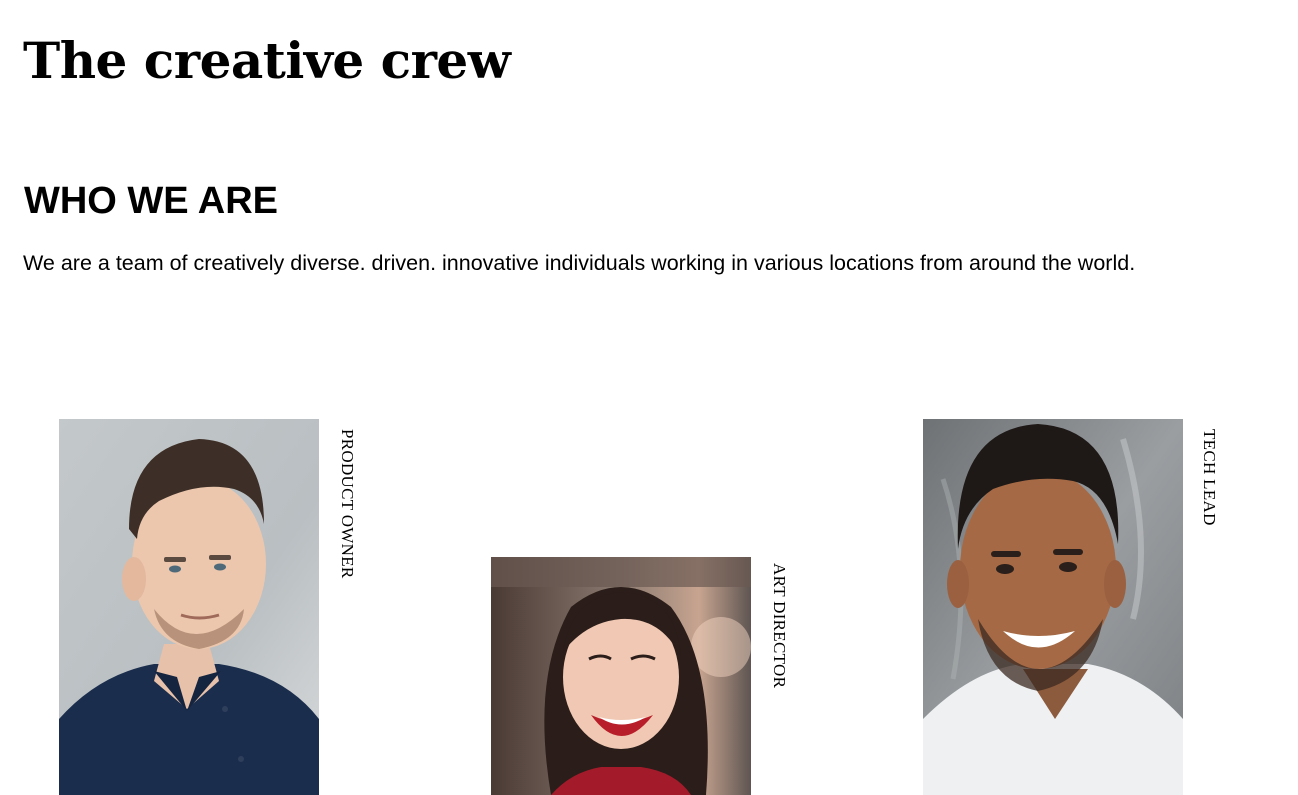 Image resolution: width=1298 pixels, height=795 pixels. I want to click on portrait-man-white-shirt-image, so click(1053, 607).